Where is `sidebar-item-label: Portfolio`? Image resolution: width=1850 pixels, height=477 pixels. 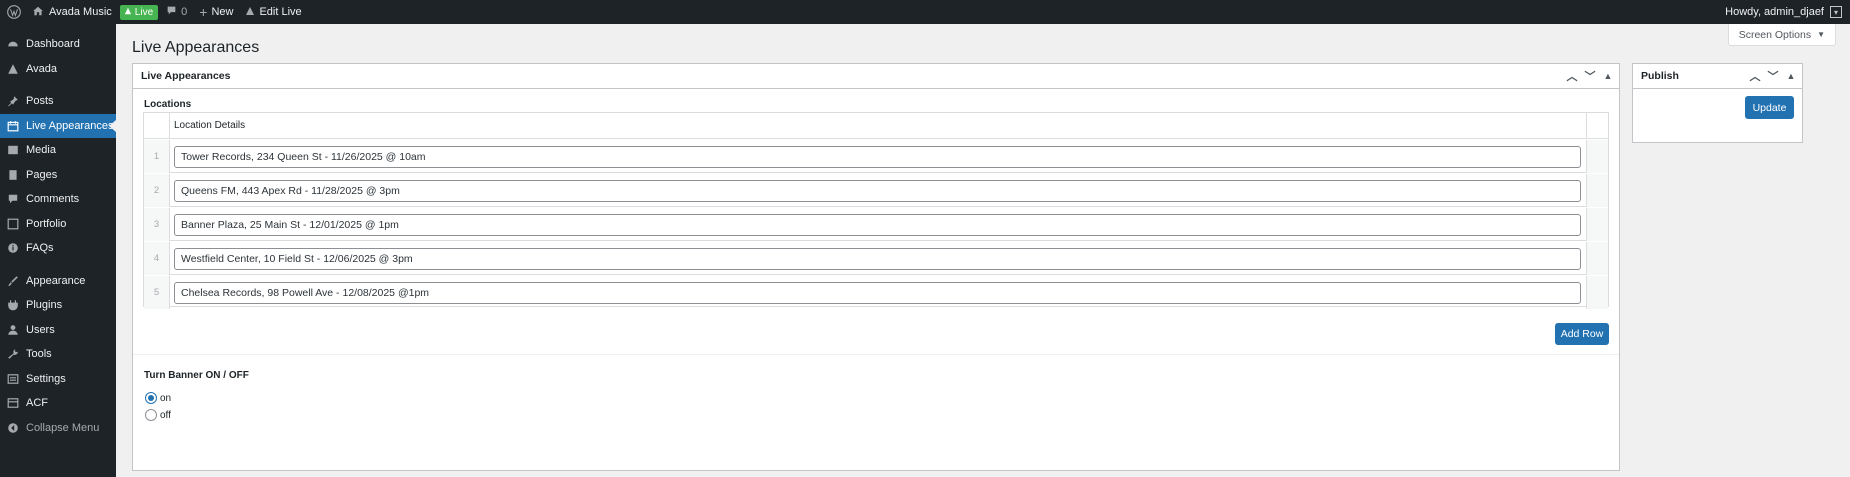 sidebar-item-label: Portfolio is located at coordinates (46, 223).